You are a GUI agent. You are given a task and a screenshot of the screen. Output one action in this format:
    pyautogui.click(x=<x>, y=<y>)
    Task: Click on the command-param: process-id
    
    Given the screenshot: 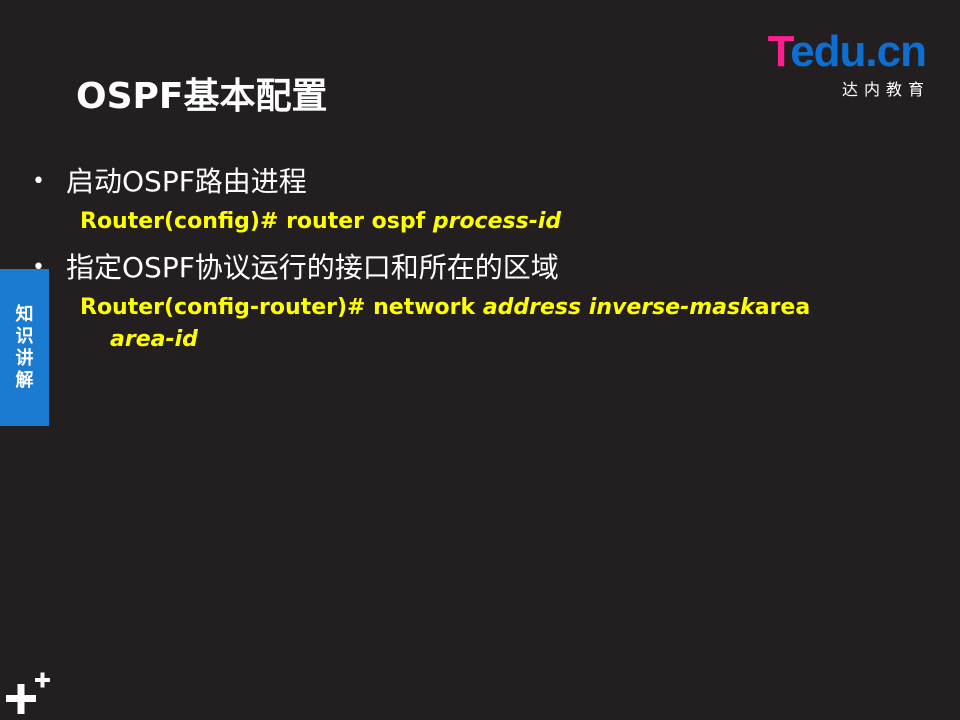 What is the action you would take?
    pyautogui.click(x=497, y=221)
    